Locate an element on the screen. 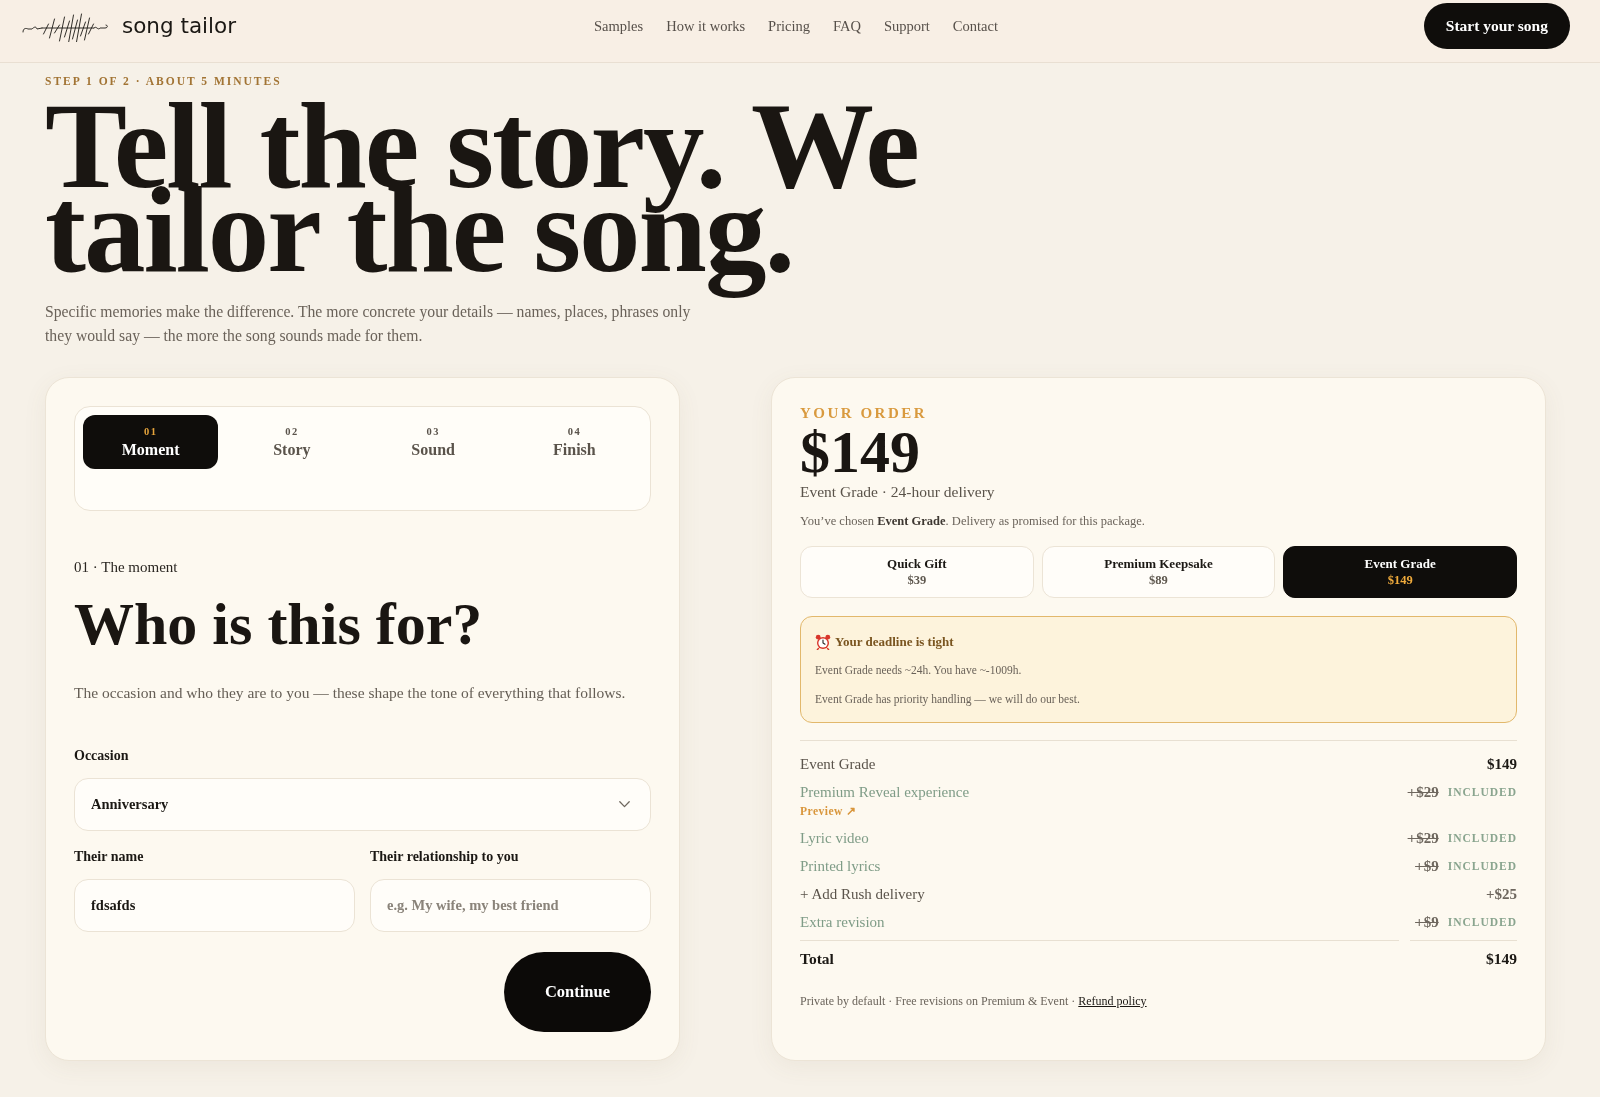 This screenshot has height=1097, width=1600. field-label: Occasion is located at coordinates (102, 756).